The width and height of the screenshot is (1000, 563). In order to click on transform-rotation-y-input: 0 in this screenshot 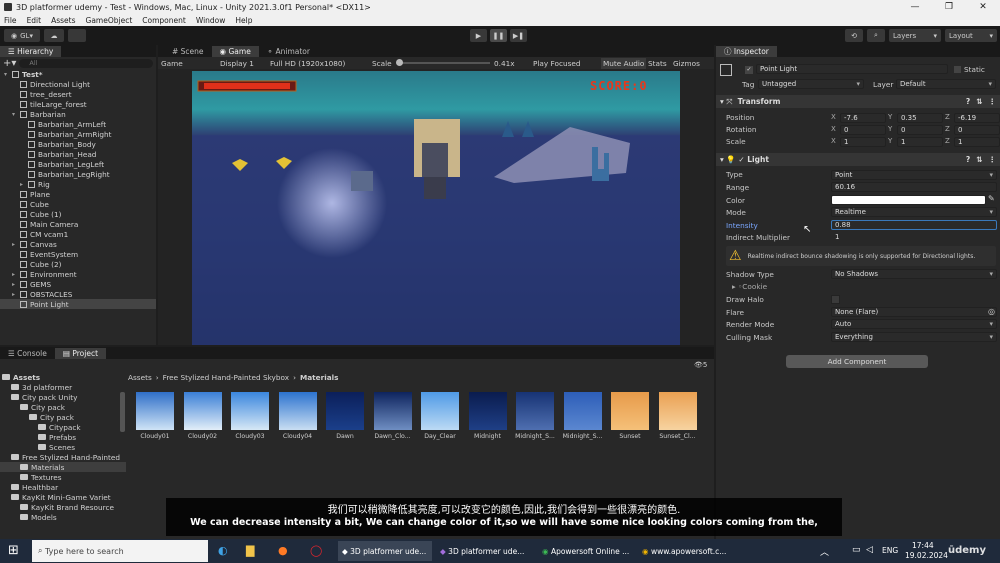, I will do `click(920, 130)`.